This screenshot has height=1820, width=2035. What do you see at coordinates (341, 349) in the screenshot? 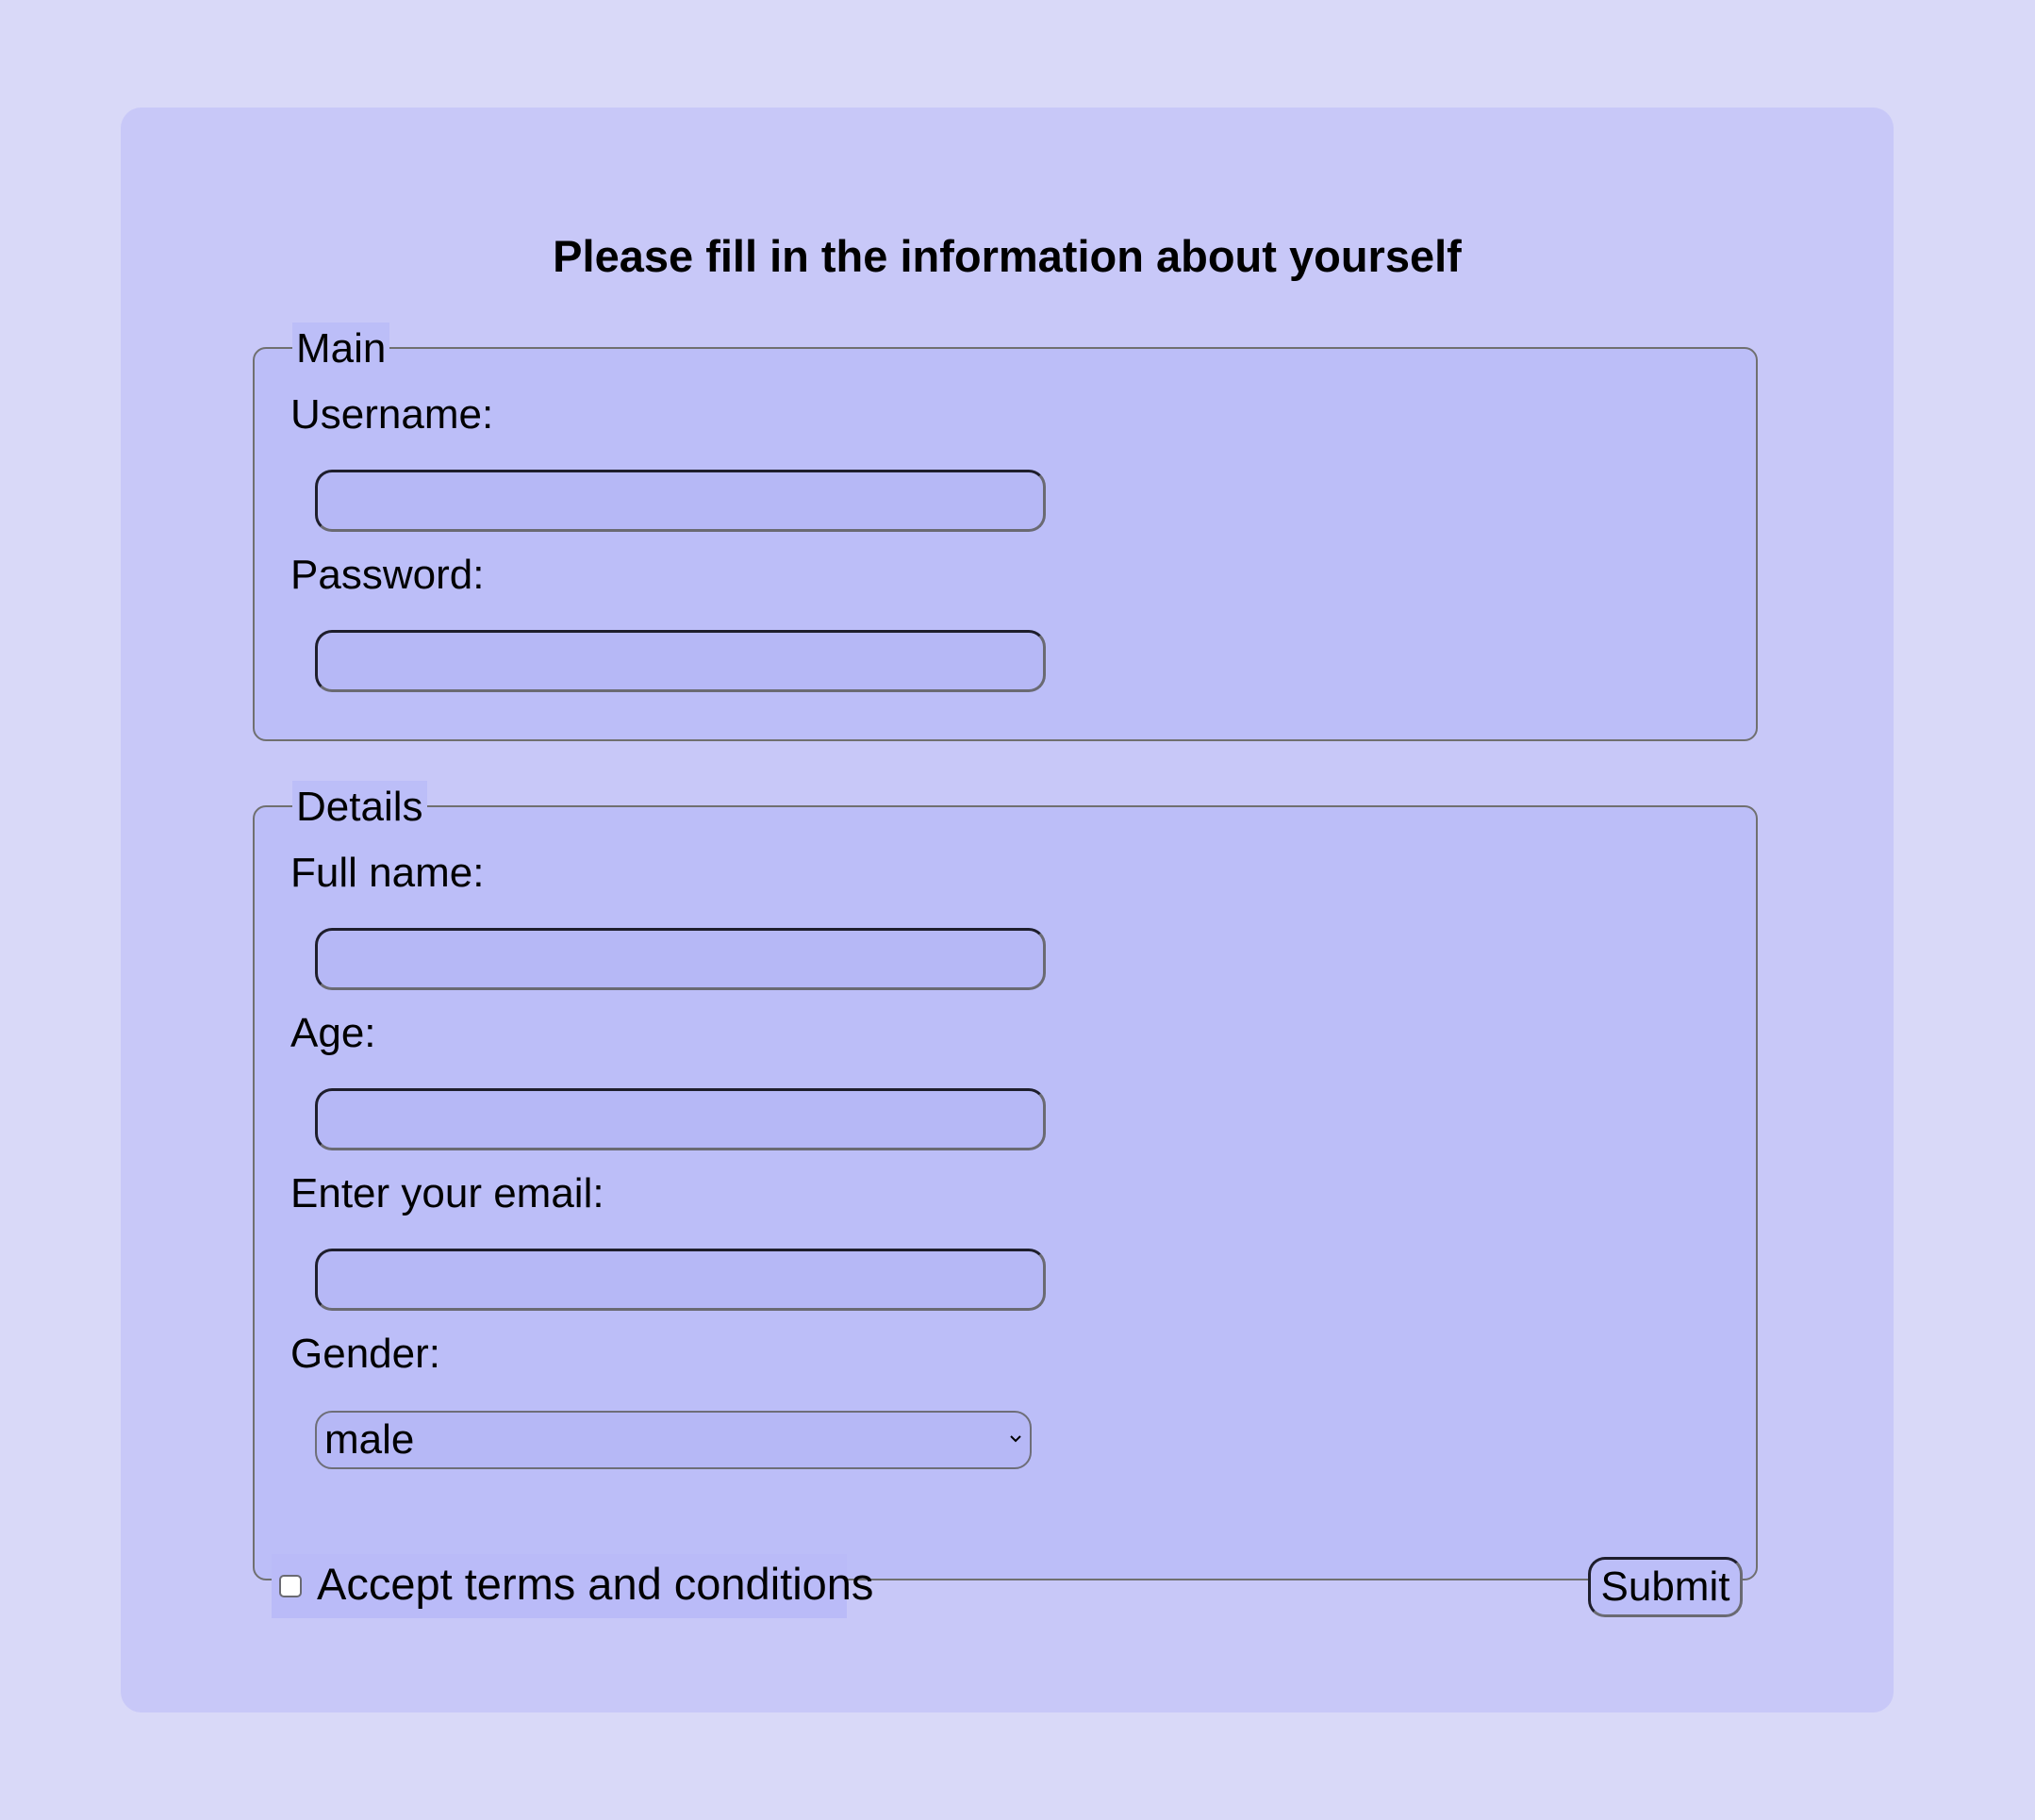
I see `main-legend: Main` at bounding box center [341, 349].